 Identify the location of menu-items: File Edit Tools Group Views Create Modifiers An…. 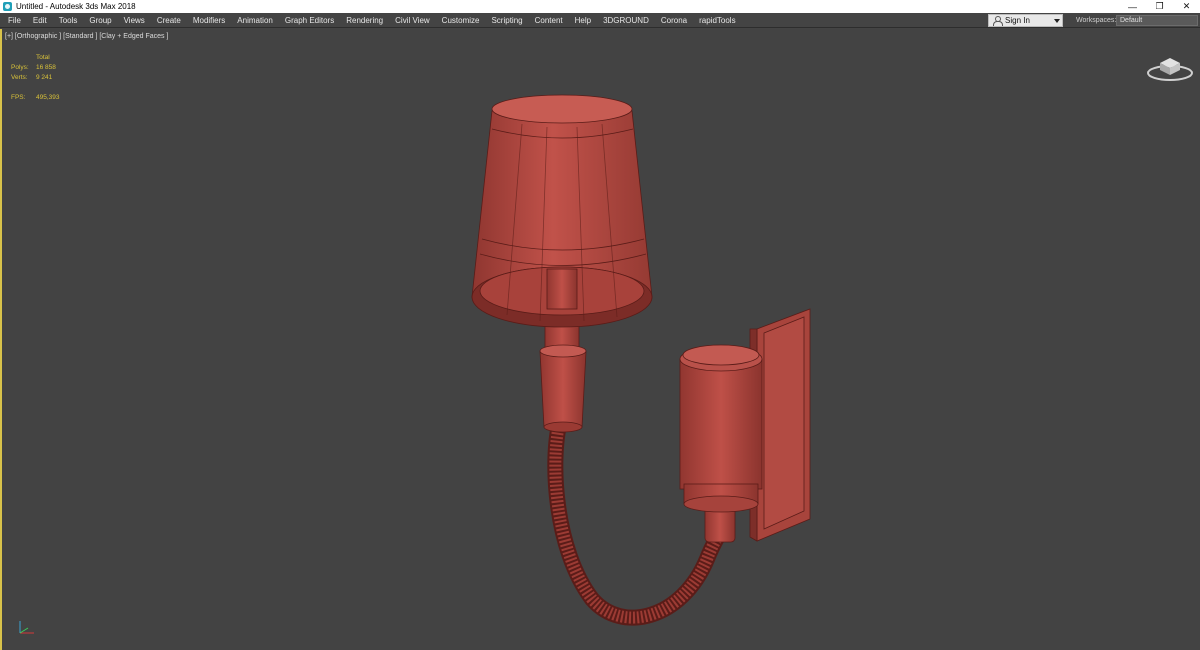
(371, 20).